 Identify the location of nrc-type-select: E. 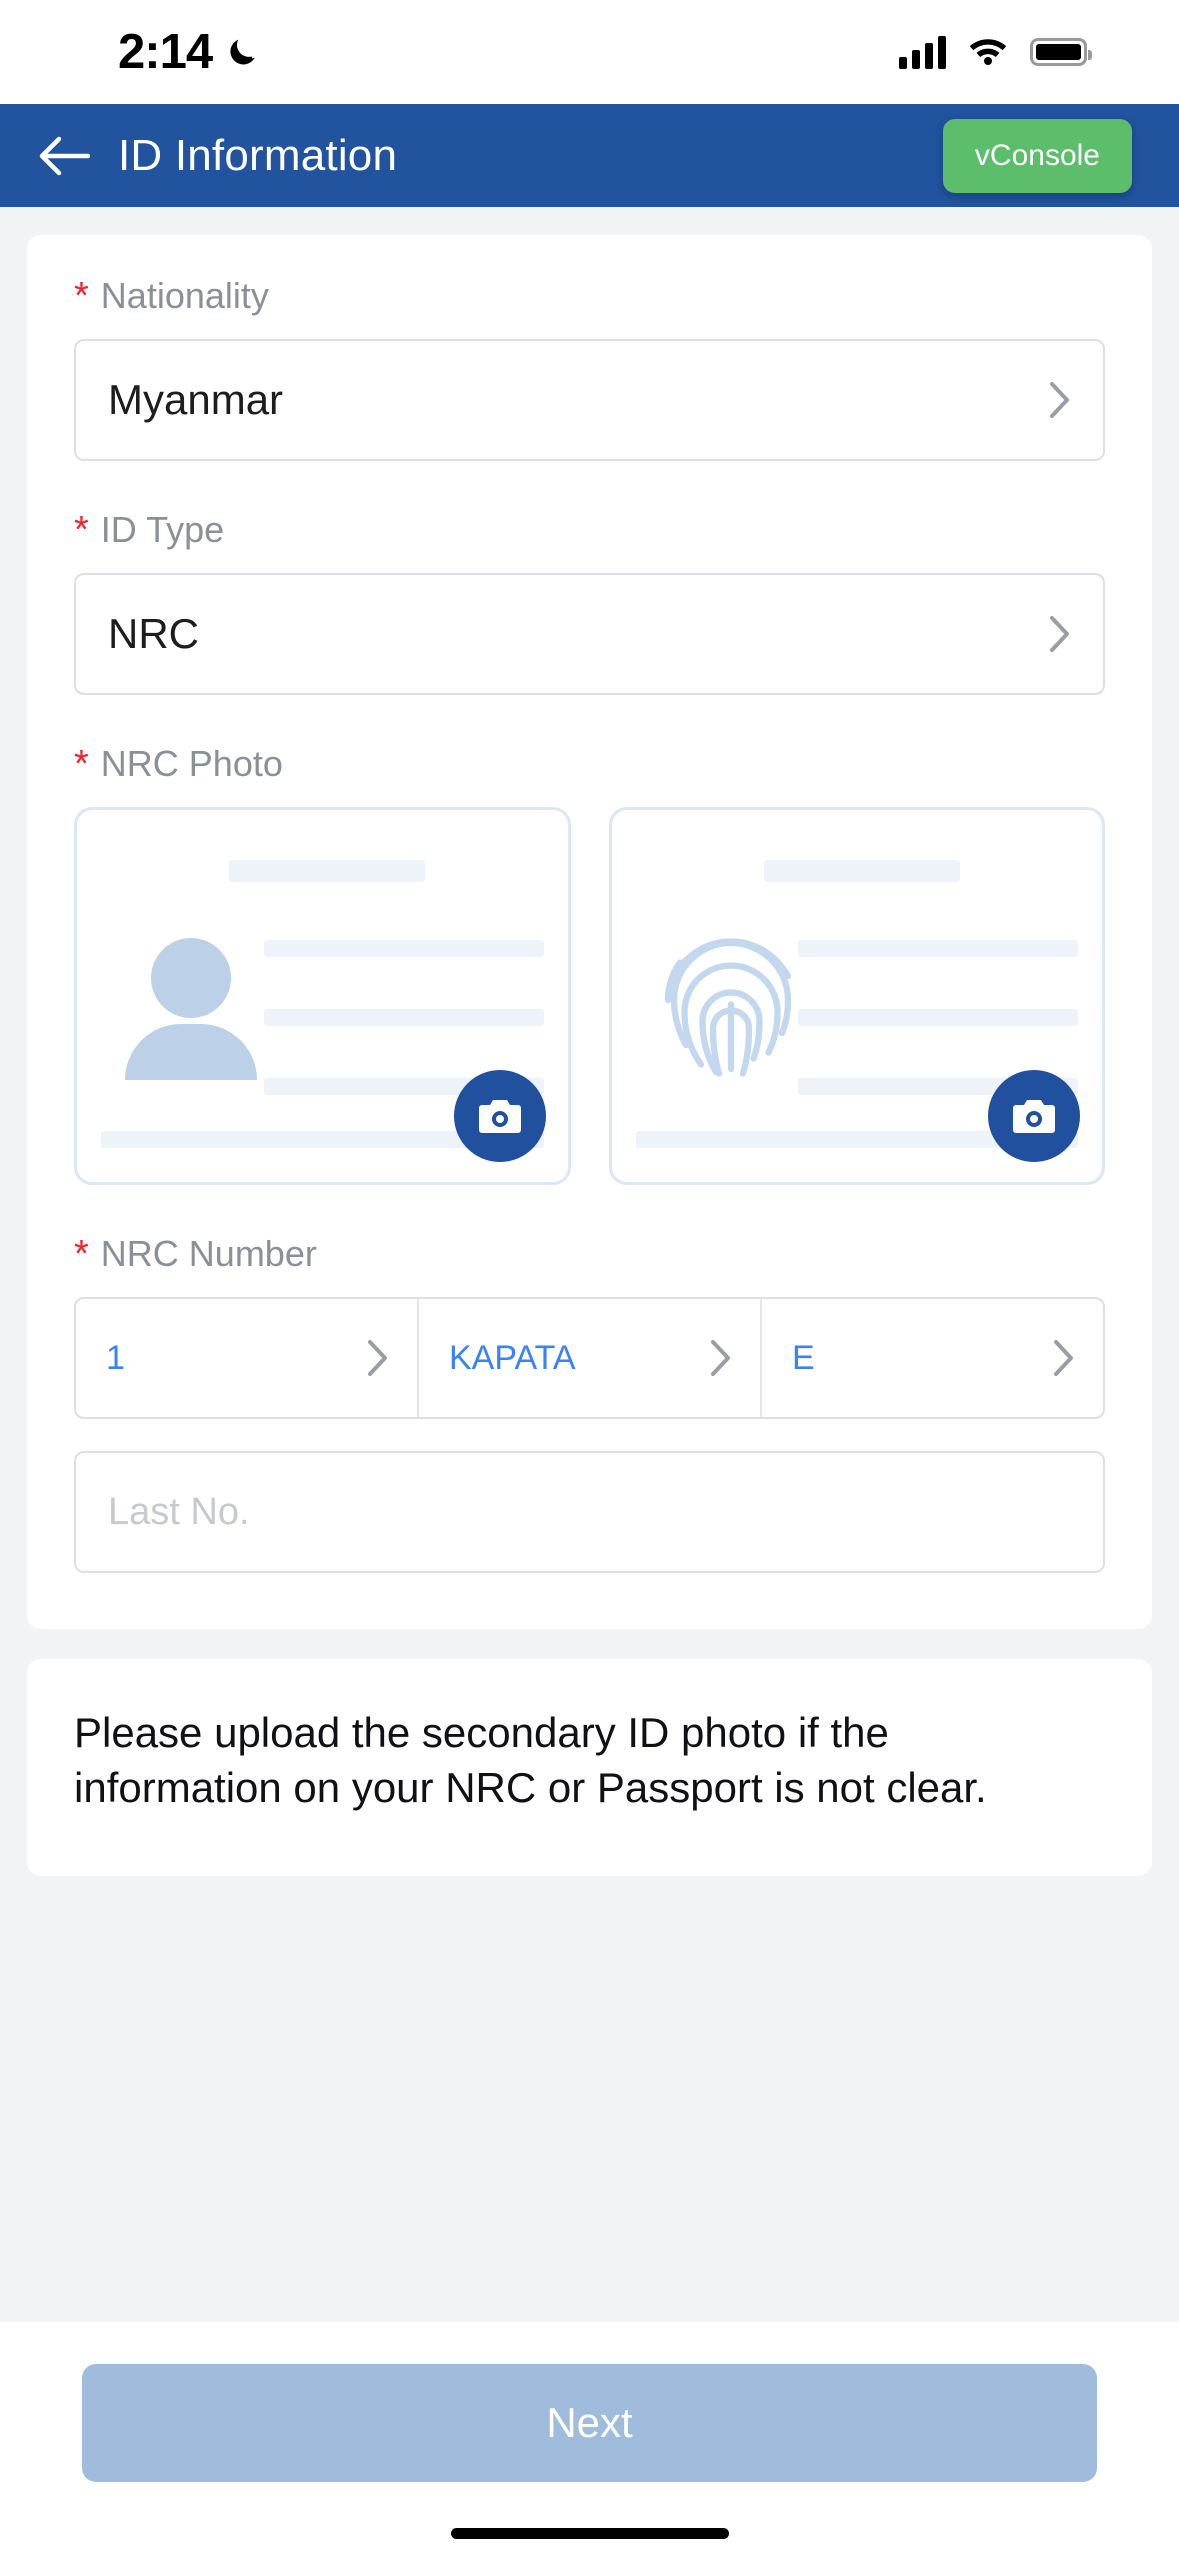
(931, 1358).